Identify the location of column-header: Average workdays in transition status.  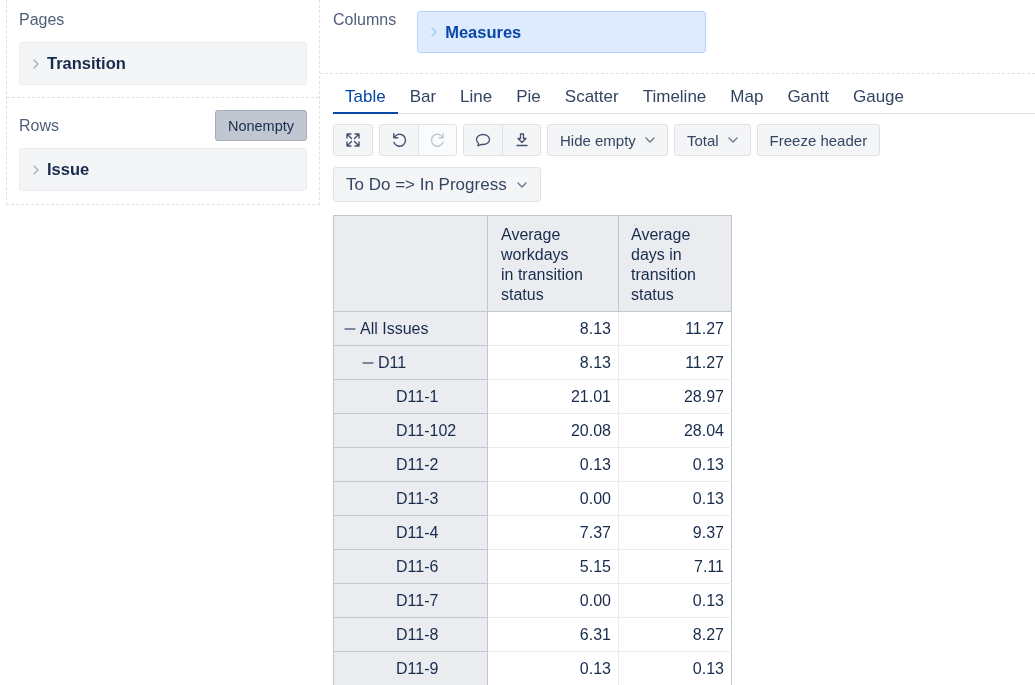
(553, 263).